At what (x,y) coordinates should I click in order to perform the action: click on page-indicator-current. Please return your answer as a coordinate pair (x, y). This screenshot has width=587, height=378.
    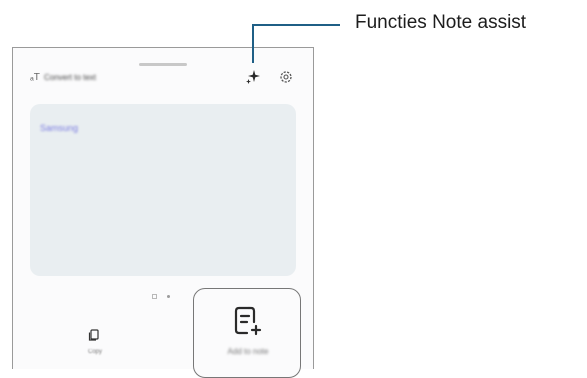
    Looking at the image, I should click on (154, 296).